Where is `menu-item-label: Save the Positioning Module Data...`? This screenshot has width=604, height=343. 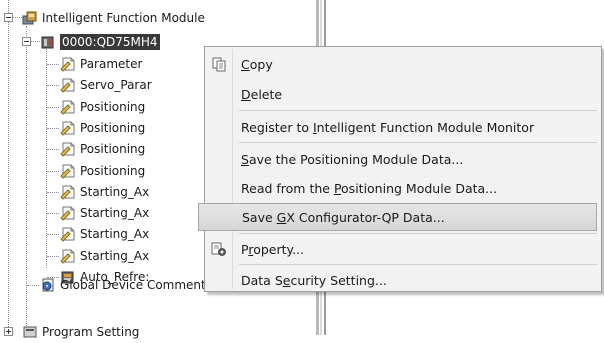
menu-item-label: Save the Positioning Module Data... is located at coordinates (352, 159).